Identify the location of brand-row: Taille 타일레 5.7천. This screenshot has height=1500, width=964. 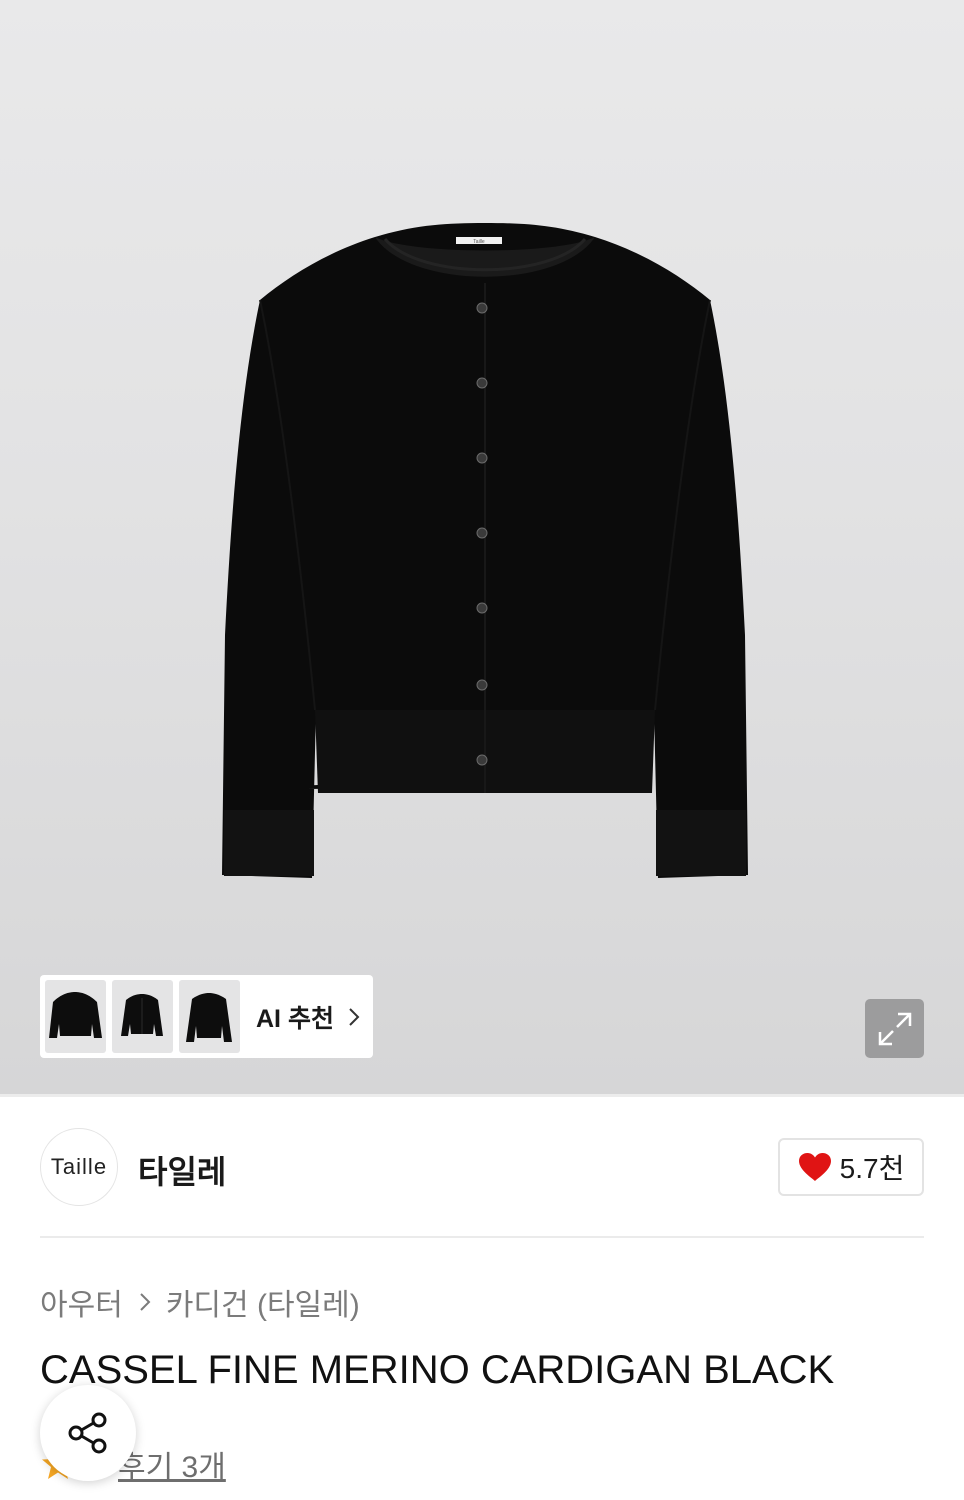
(482, 1168).